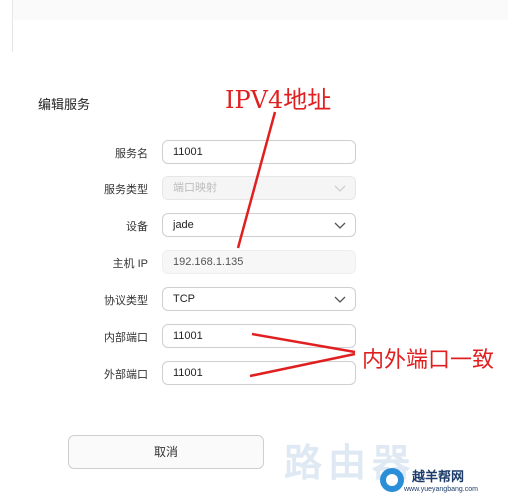  Describe the element at coordinates (302, 365) in the screenshot. I see `external-port-pointer-line` at that location.